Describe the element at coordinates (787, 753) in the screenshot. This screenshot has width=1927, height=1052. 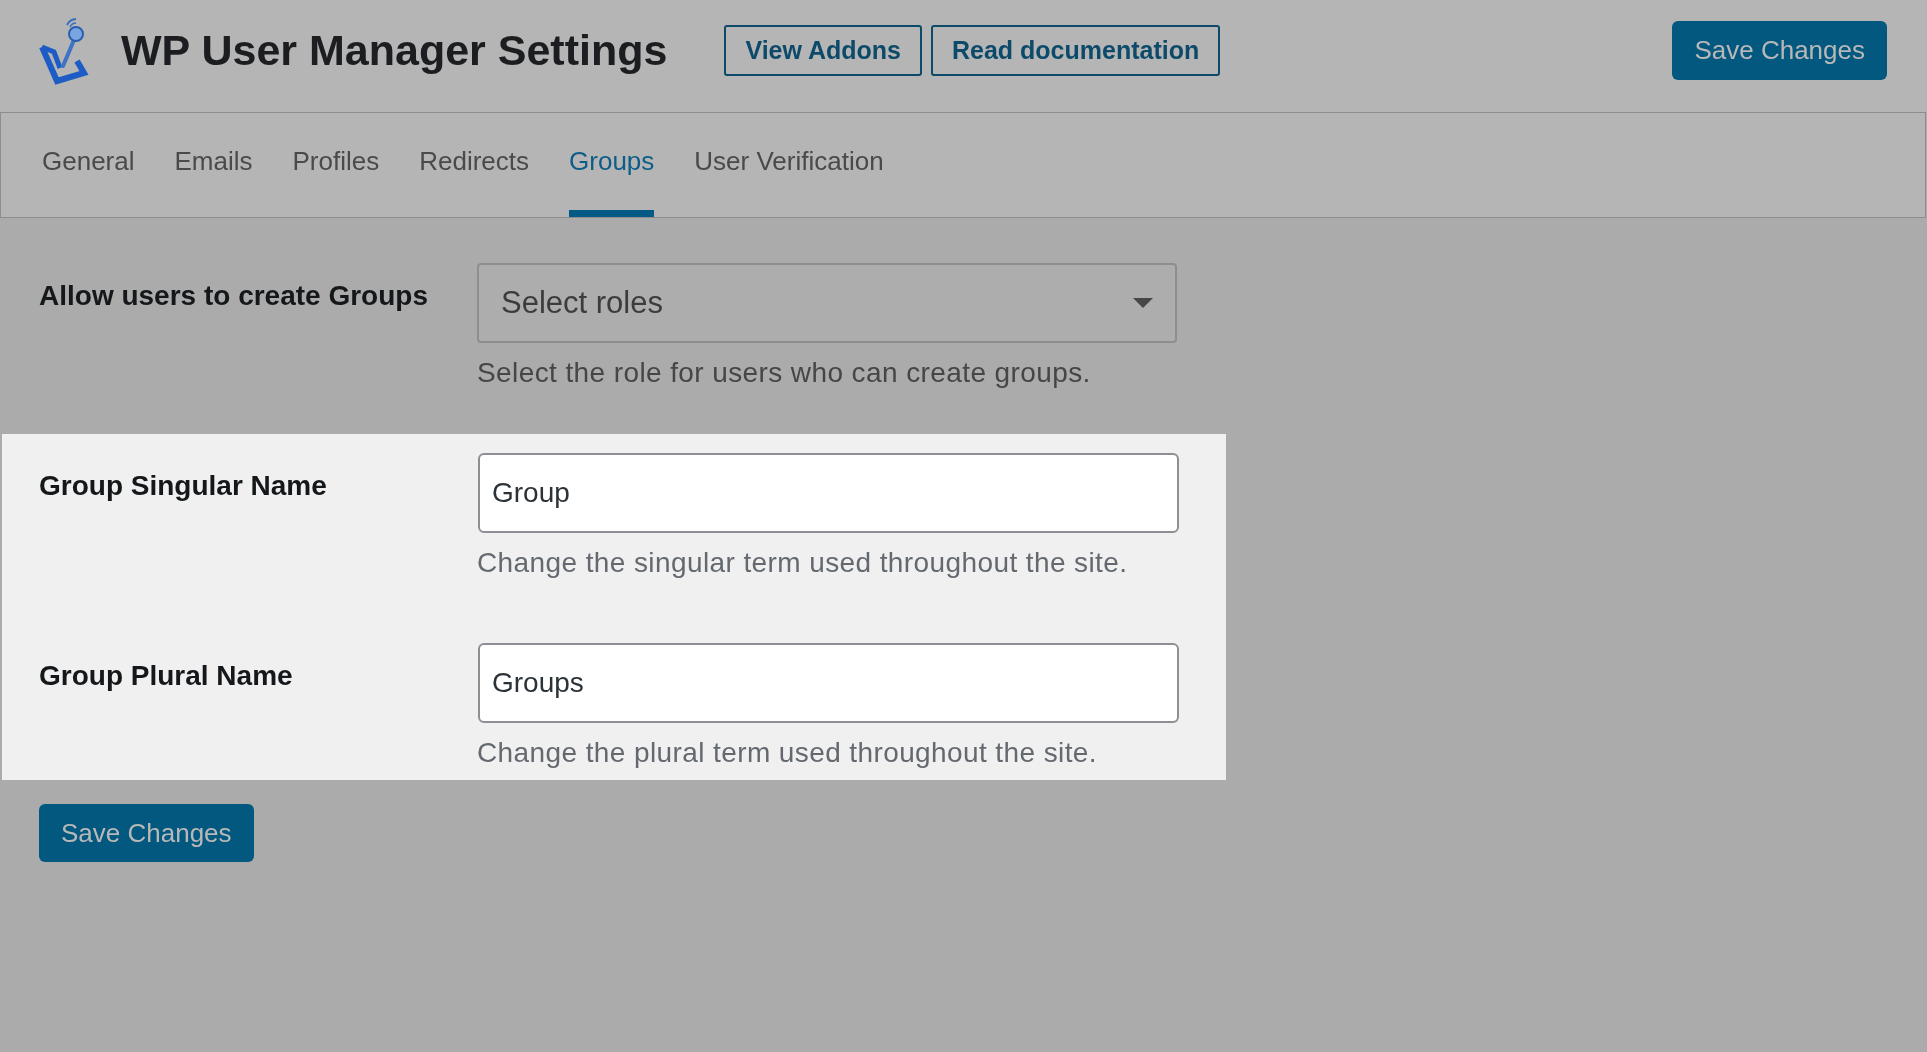
I see `field-description: Change the plural term used throughout the site.` at that location.